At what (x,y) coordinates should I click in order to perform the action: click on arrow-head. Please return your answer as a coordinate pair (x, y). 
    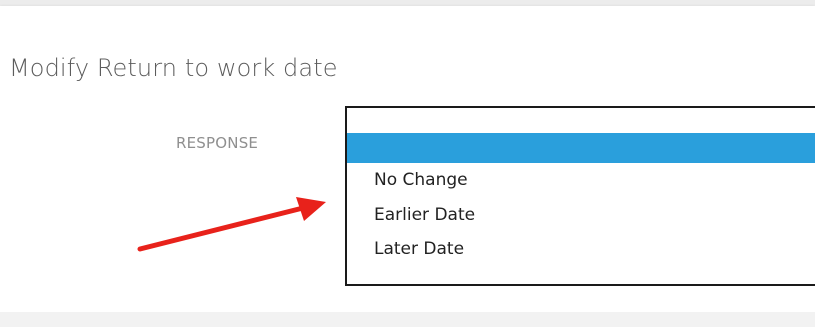
    Looking at the image, I should click on (311, 209).